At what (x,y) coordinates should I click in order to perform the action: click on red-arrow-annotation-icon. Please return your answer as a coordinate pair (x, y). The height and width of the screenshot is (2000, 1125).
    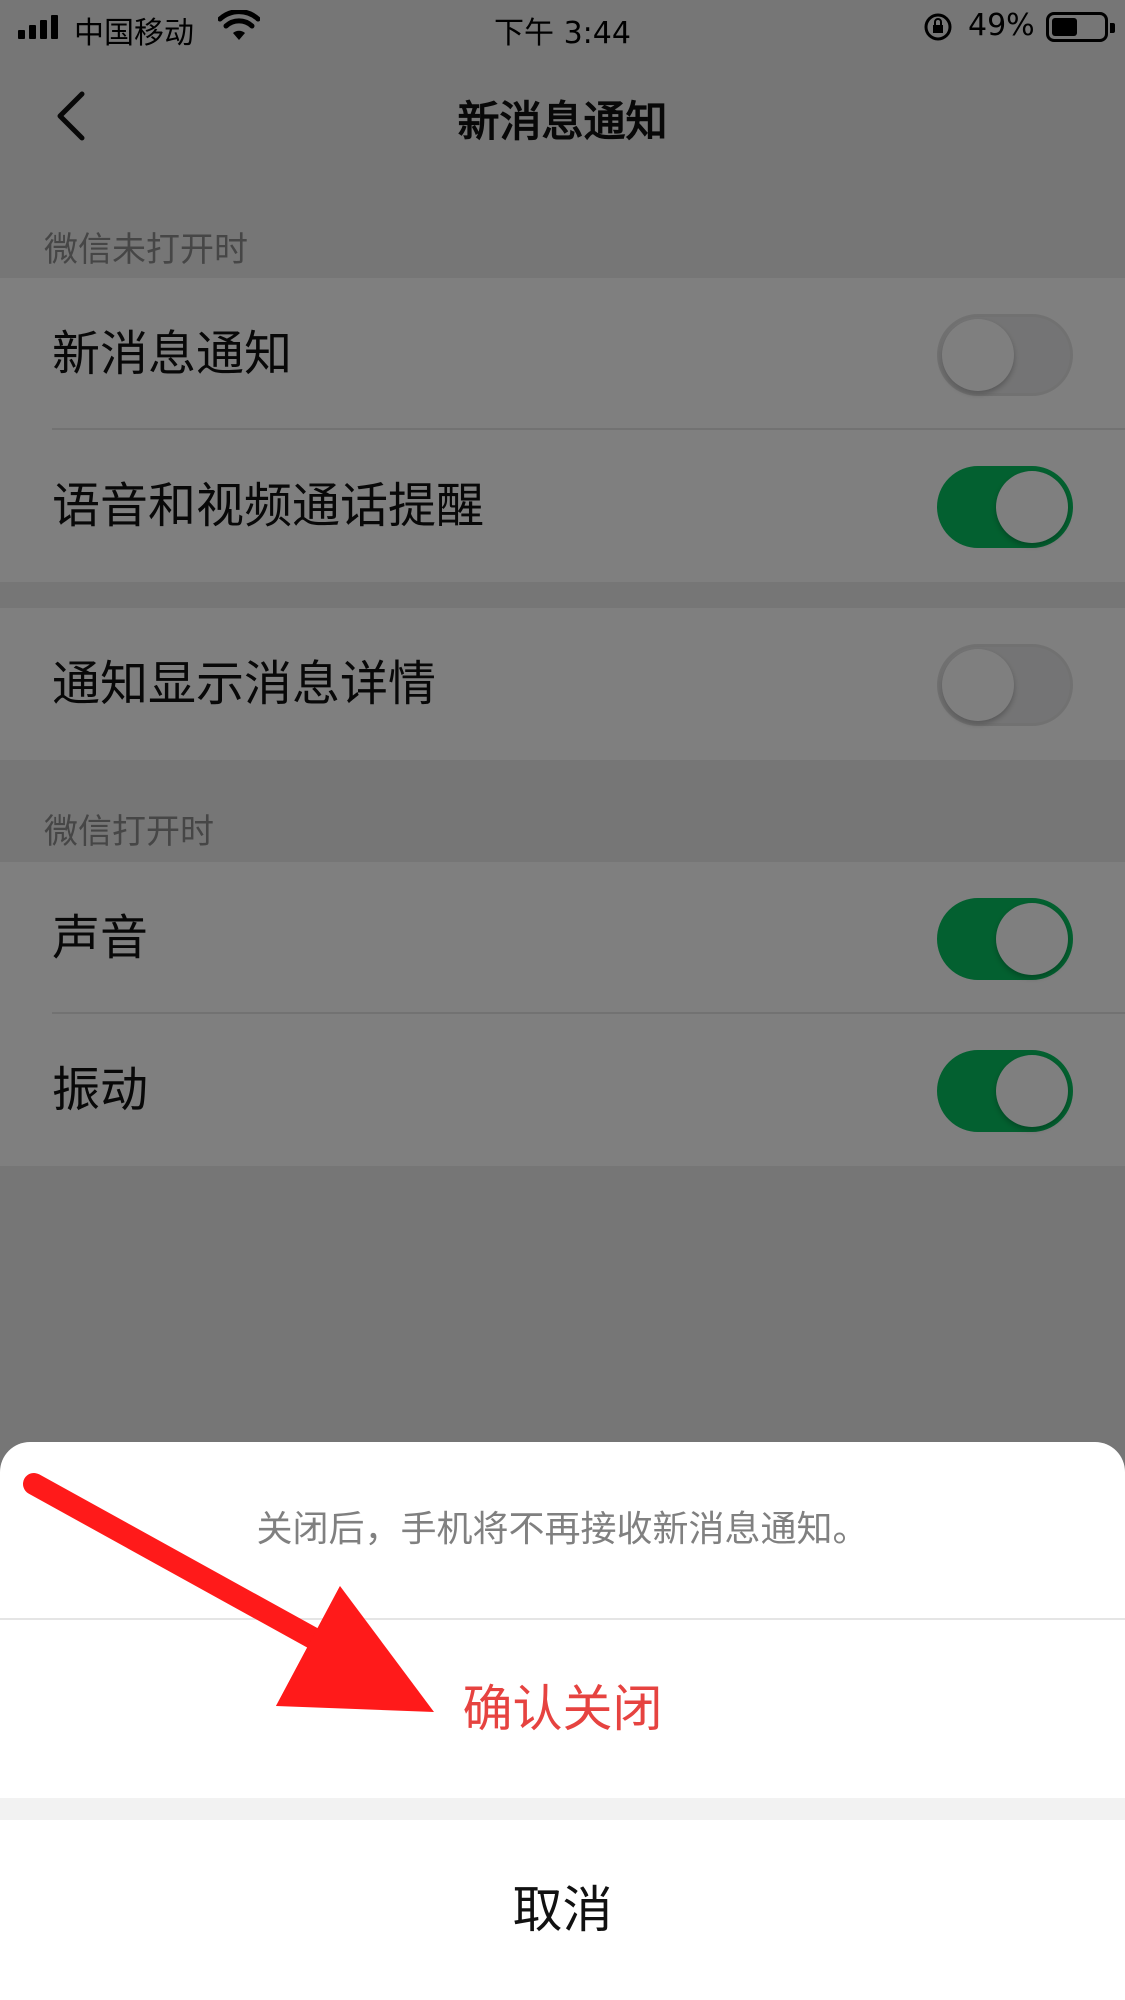
    Looking at the image, I should click on (228, 1592).